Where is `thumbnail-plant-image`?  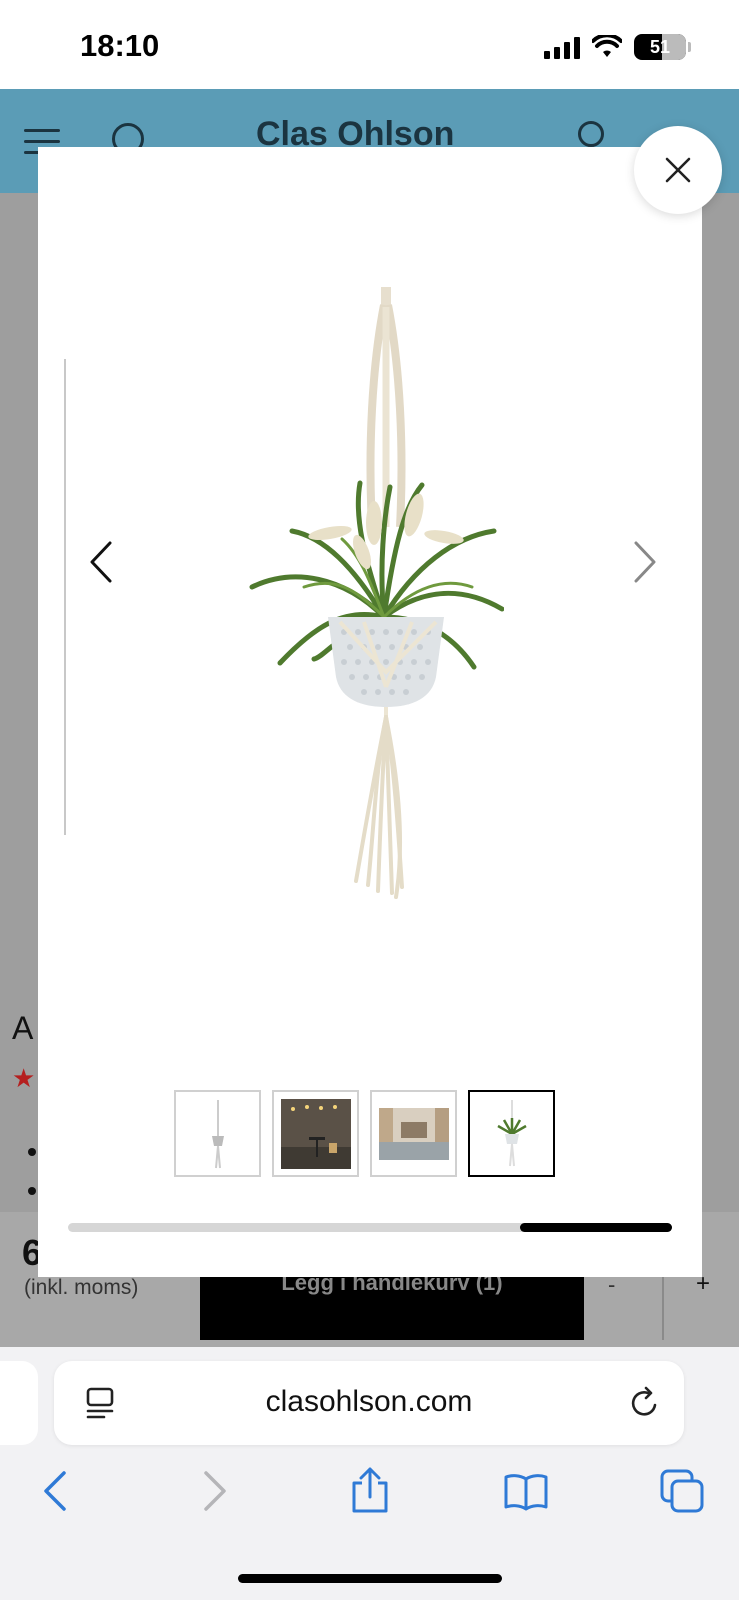
thumbnail-plant-image is located at coordinates (511, 1132).